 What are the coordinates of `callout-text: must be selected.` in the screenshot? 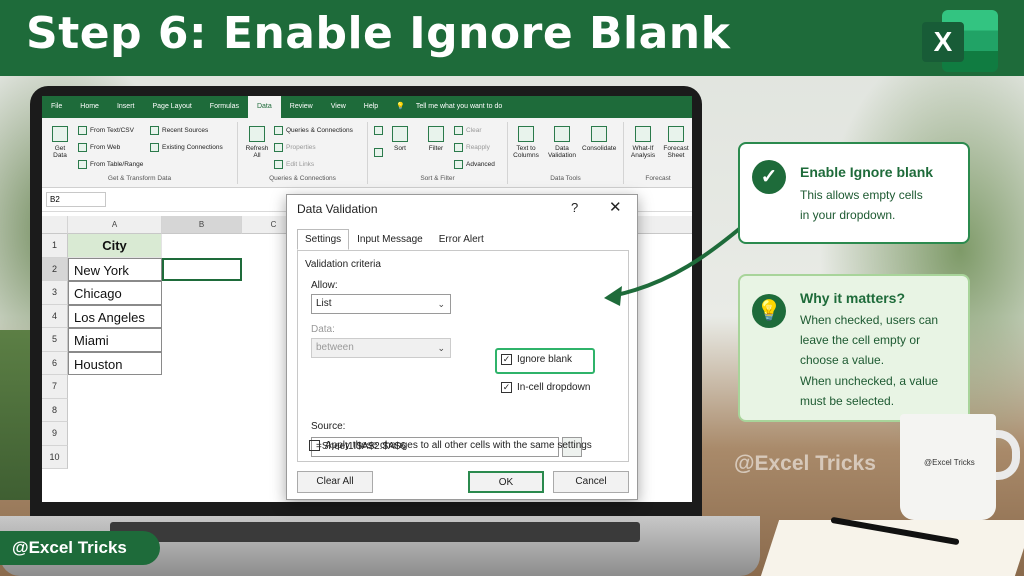 It's located at (847, 401).